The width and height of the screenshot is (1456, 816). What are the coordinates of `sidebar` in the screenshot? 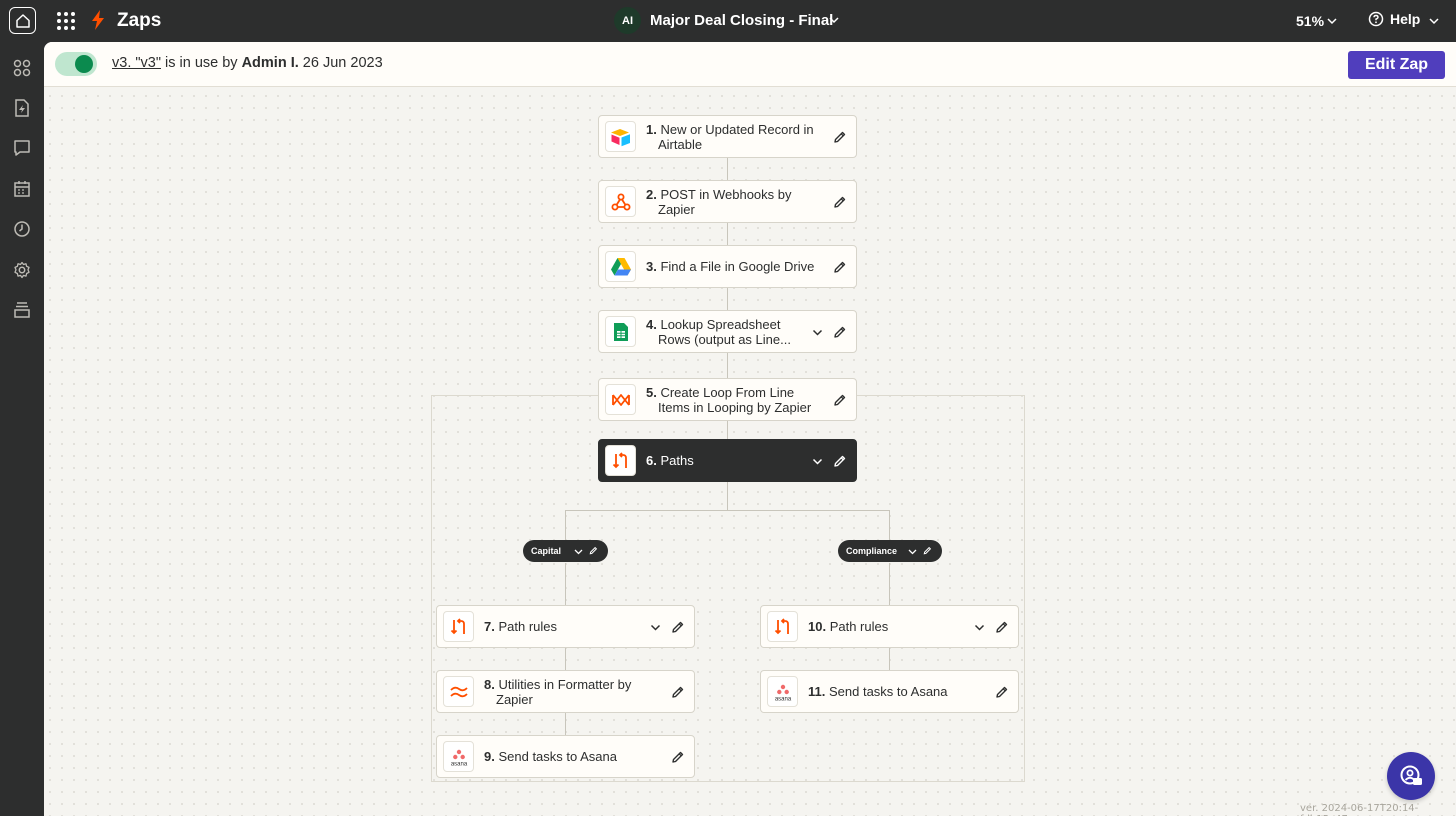 It's located at (22, 429).